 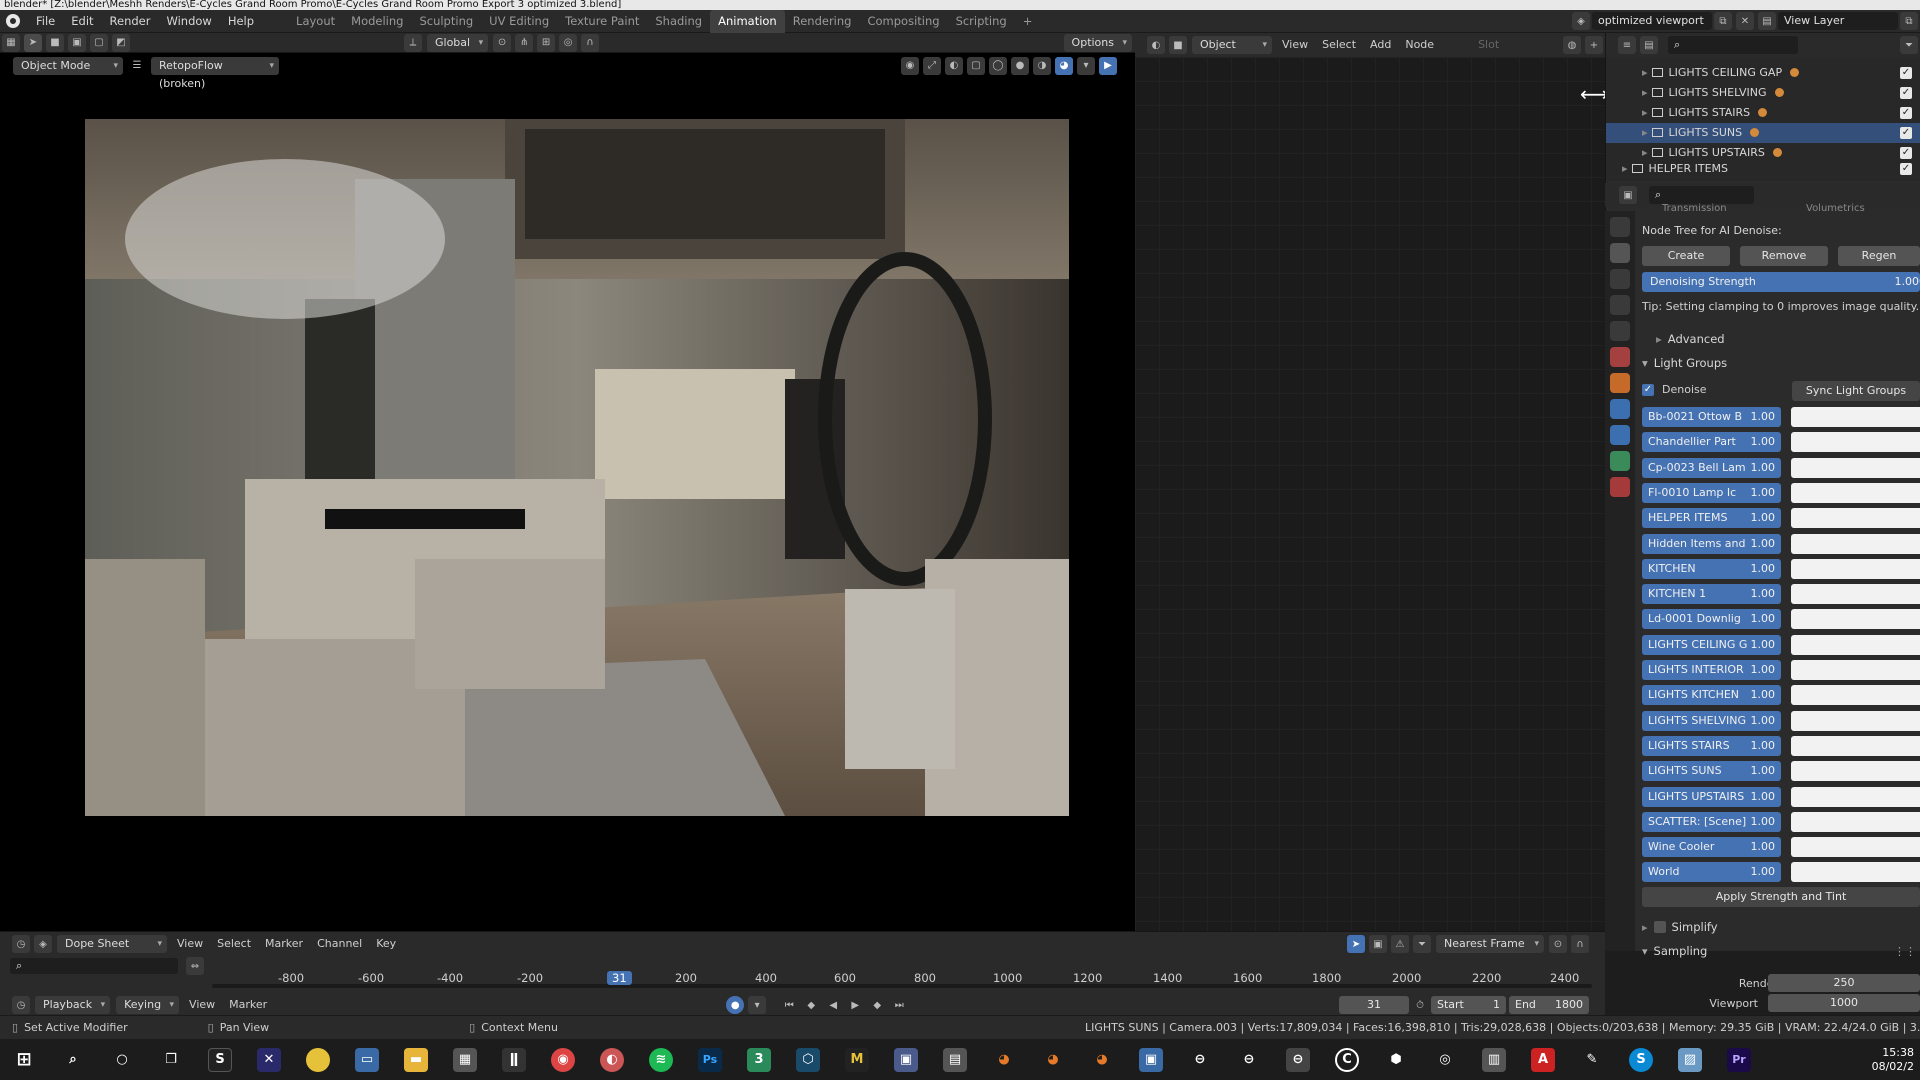 What do you see at coordinates (903, 21) in the screenshot?
I see `tab-compositing: Compositing` at bounding box center [903, 21].